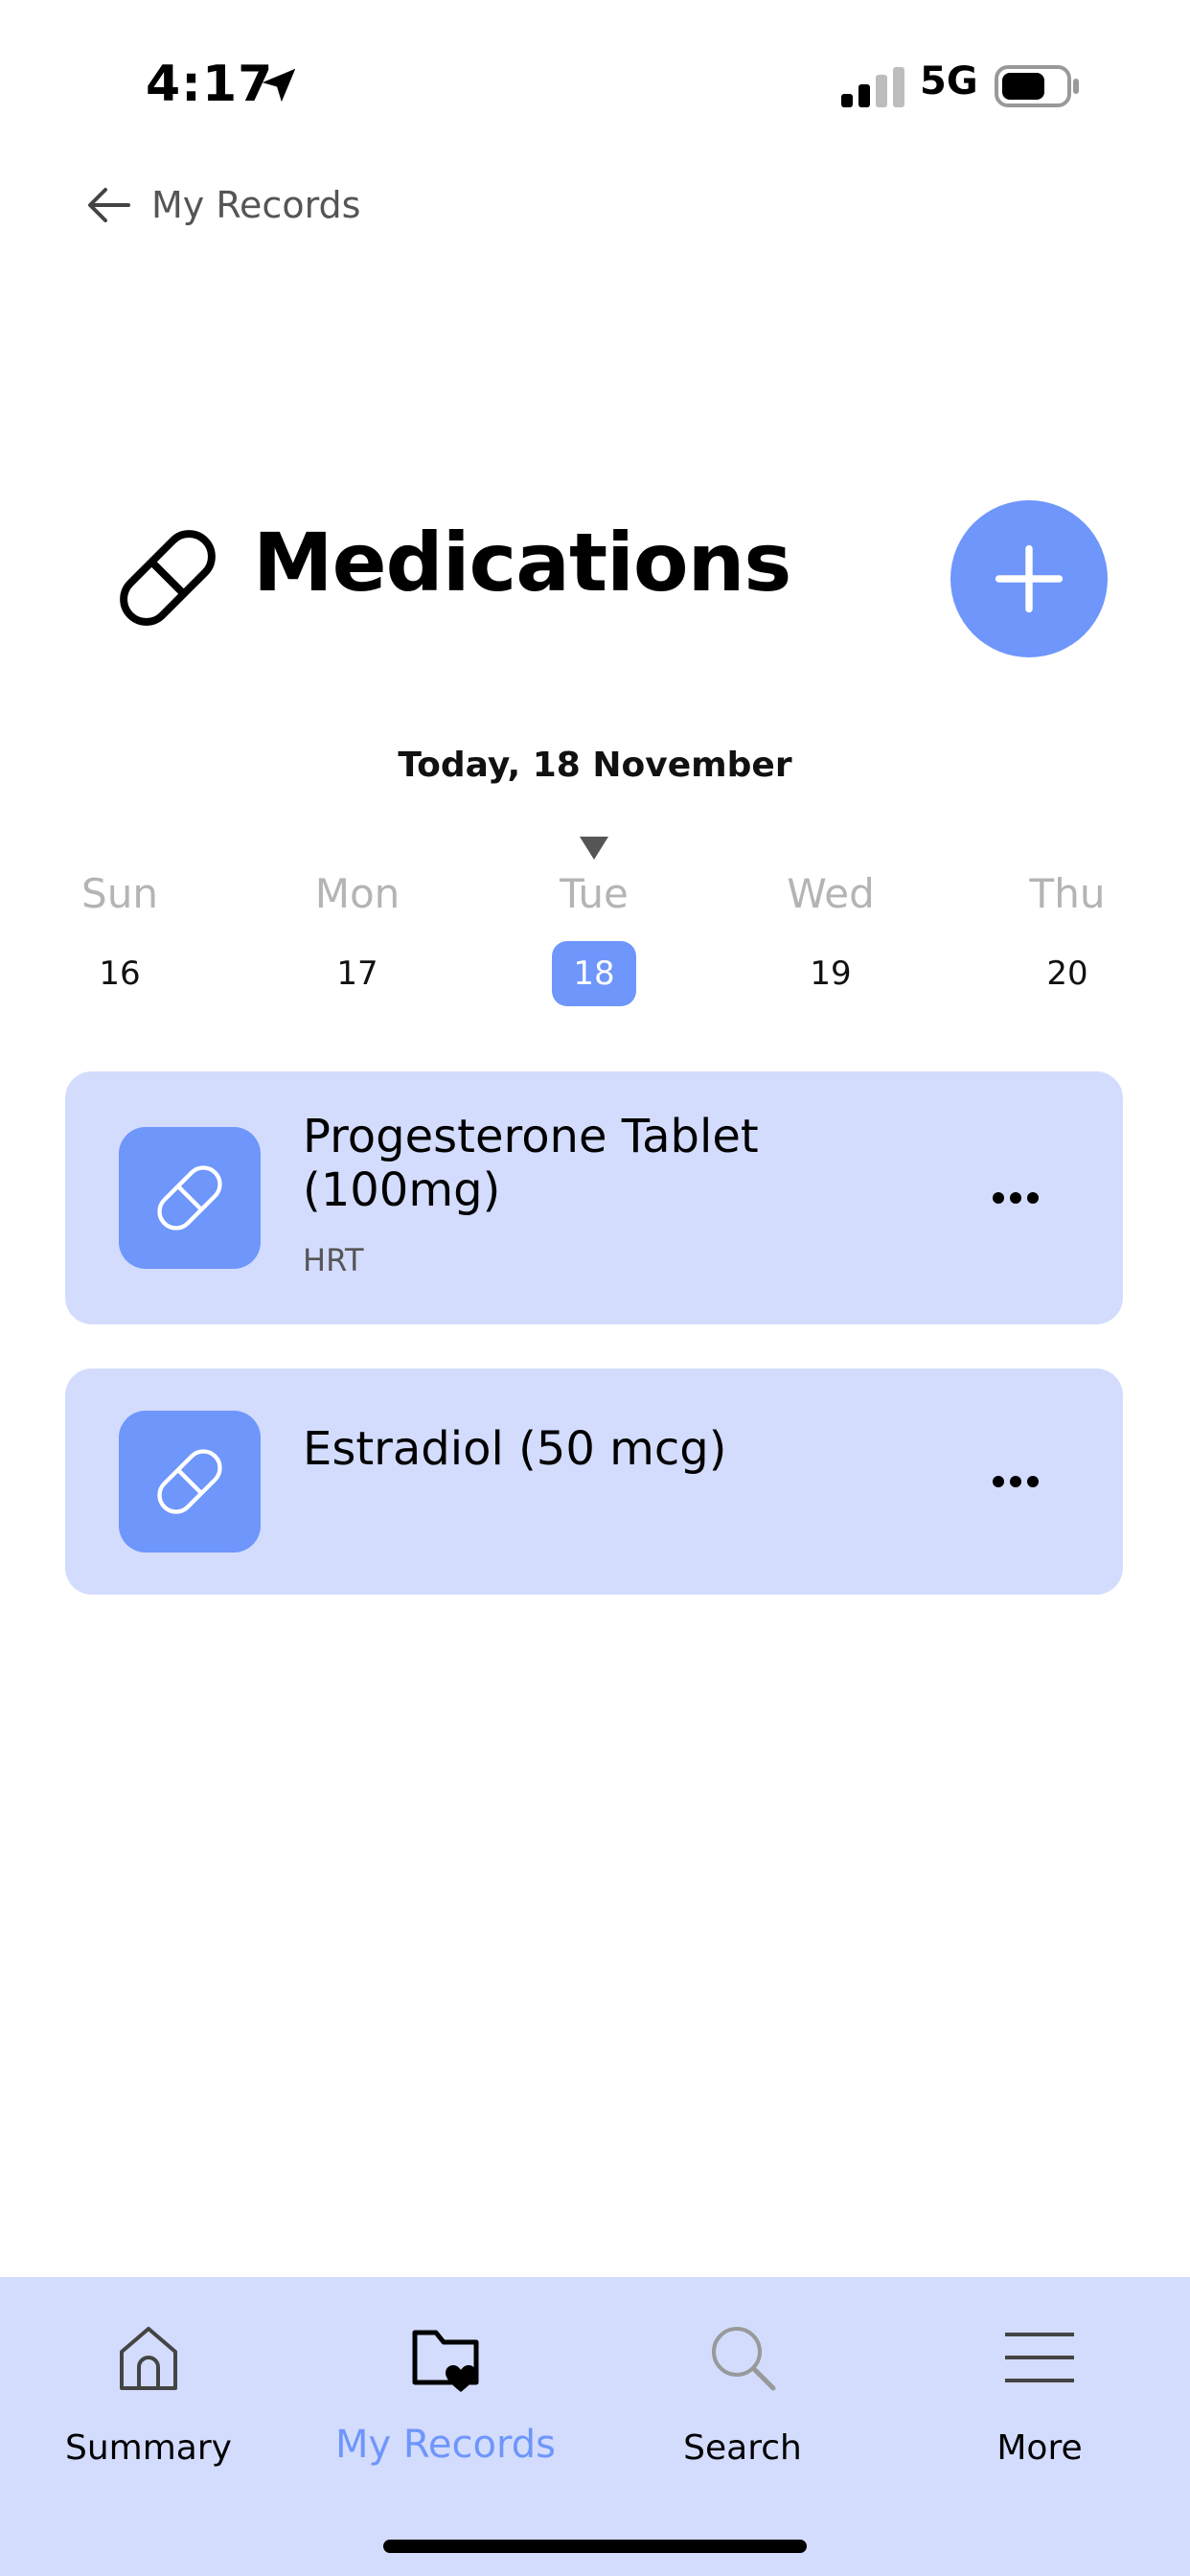 This screenshot has width=1190, height=2576. What do you see at coordinates (743, 2393) in the screenshot?
I see `nav-item-search: Search` at bounding box center [743, 2393].